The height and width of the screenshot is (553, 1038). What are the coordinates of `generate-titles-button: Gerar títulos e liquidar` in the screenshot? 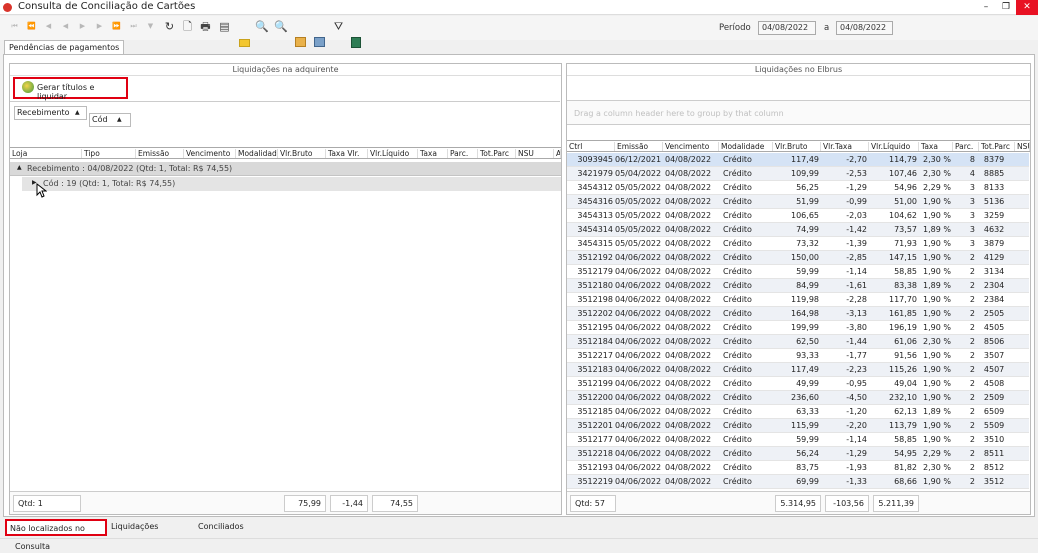 It's located at (70, 89).